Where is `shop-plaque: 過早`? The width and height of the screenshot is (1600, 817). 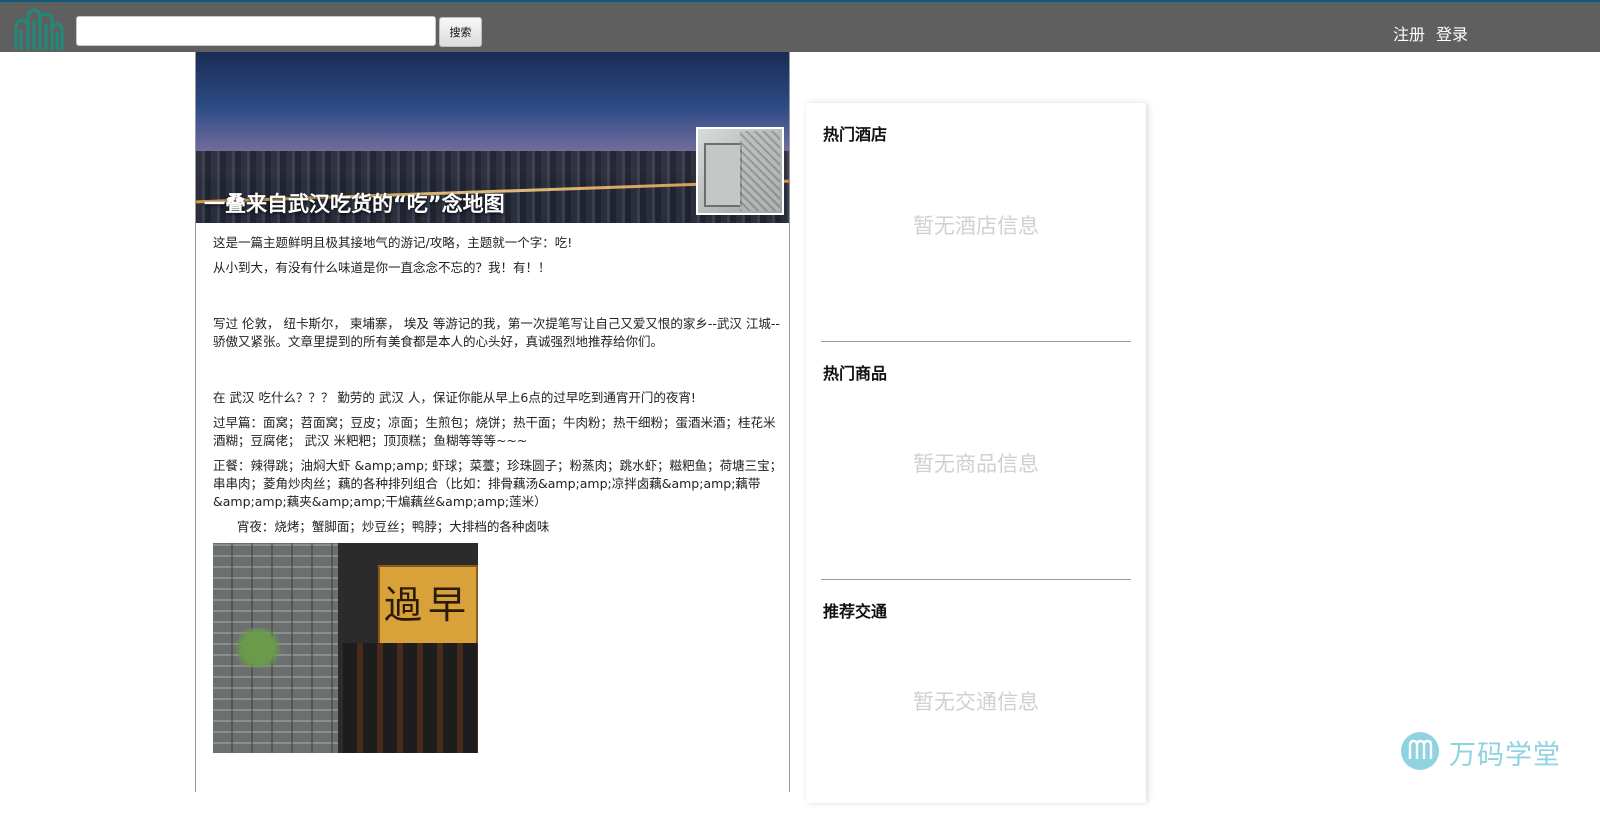
shop-plaque: 過早 is located at coordinates (428, 605).